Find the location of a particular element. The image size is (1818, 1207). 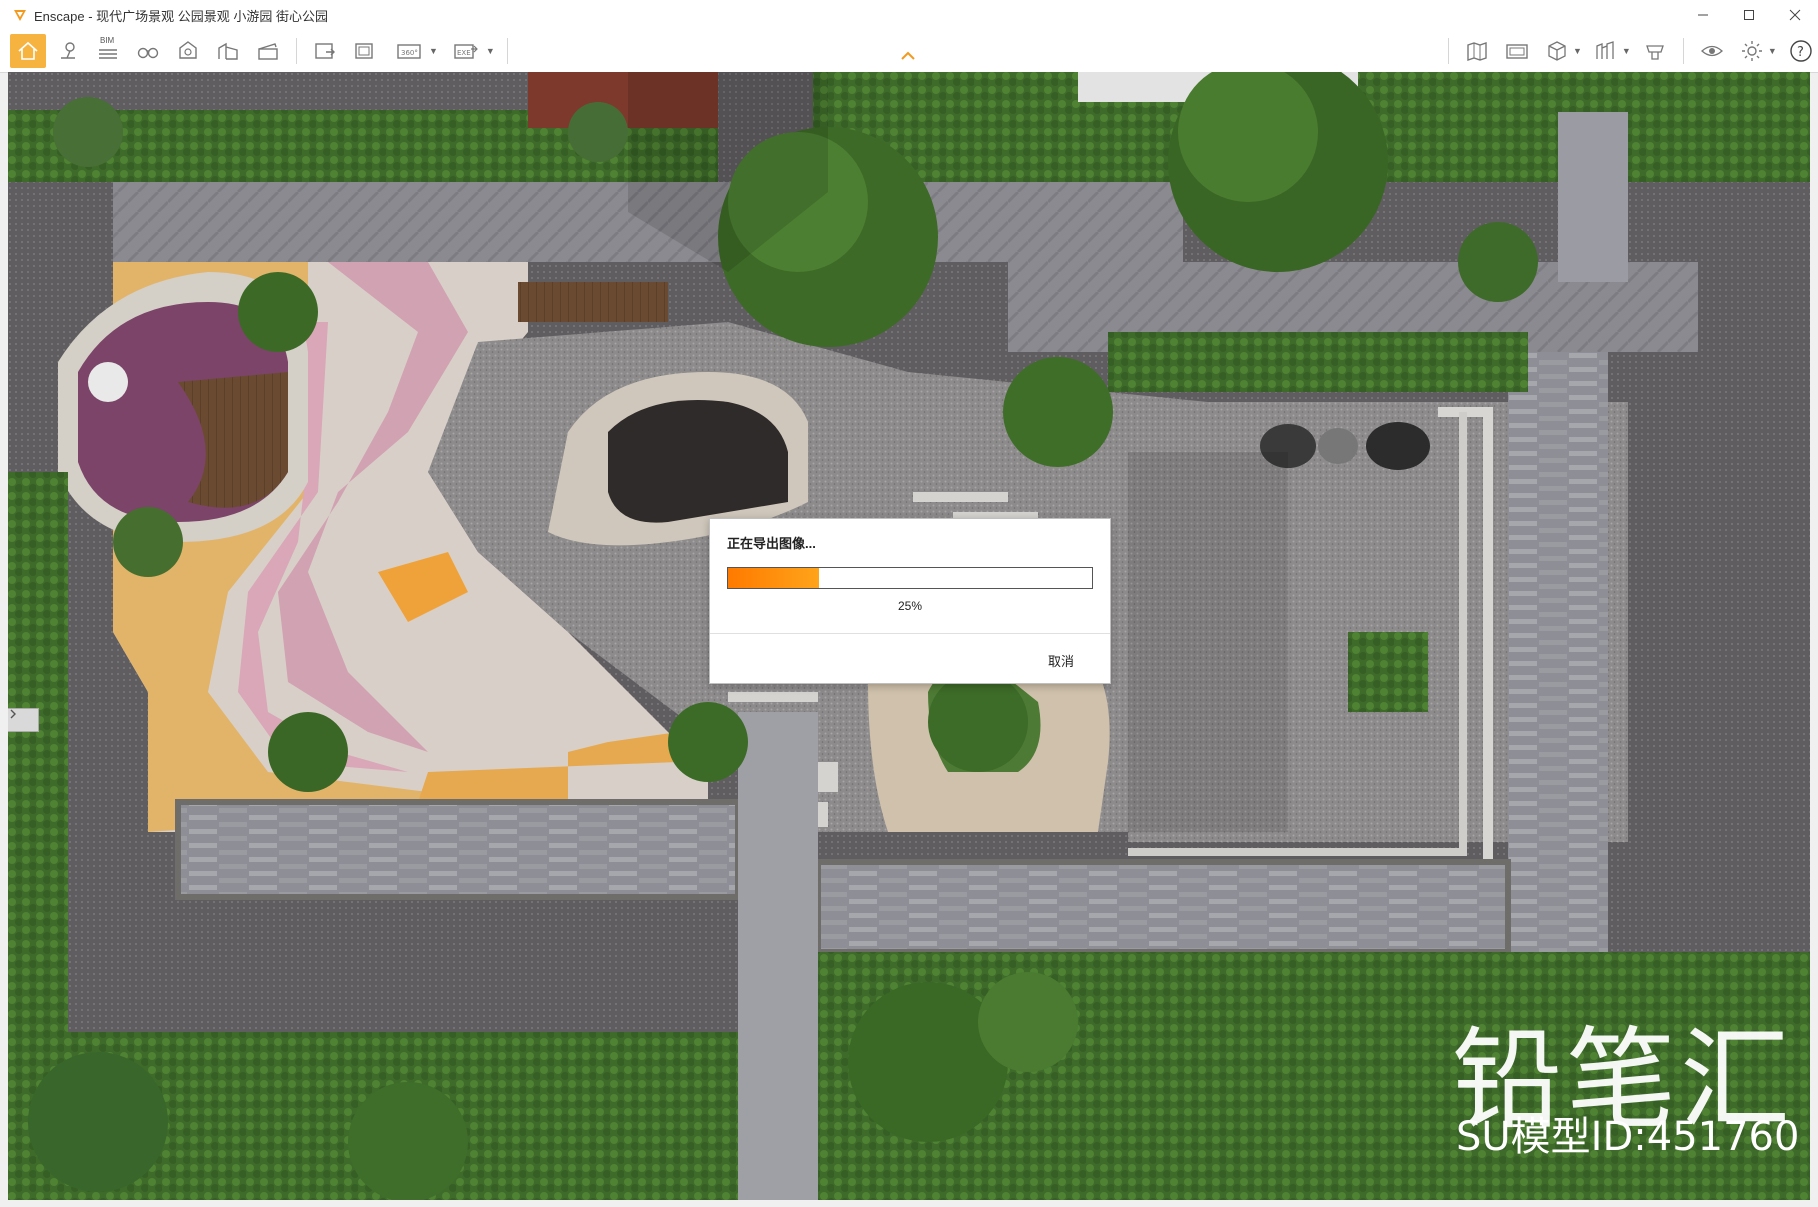

toolbar: BIM 360° ▼ EXE ▼ ▼ ▼ ▼ ? is located at coordinates (909, 51).